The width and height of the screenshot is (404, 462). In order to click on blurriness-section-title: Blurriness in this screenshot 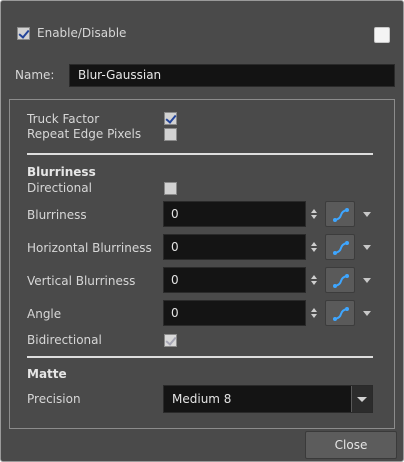, I will do `click(61, 172)`.